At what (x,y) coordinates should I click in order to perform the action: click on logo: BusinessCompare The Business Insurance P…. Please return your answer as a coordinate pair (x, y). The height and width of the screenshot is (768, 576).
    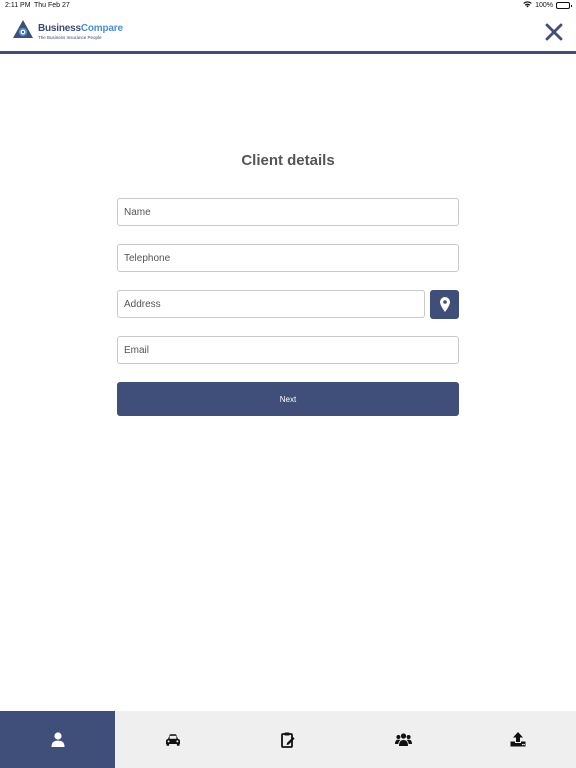
    Looking at the image, I should click on (68, 31).